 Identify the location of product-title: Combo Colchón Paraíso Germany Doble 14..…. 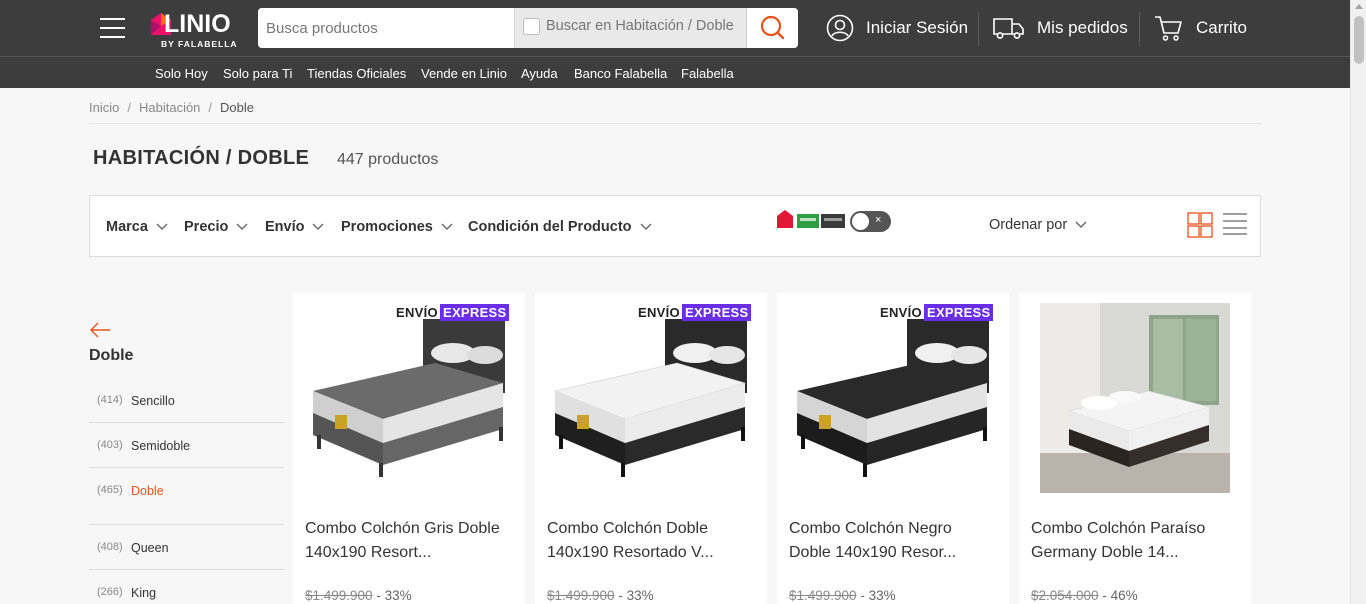
(1133, 541).